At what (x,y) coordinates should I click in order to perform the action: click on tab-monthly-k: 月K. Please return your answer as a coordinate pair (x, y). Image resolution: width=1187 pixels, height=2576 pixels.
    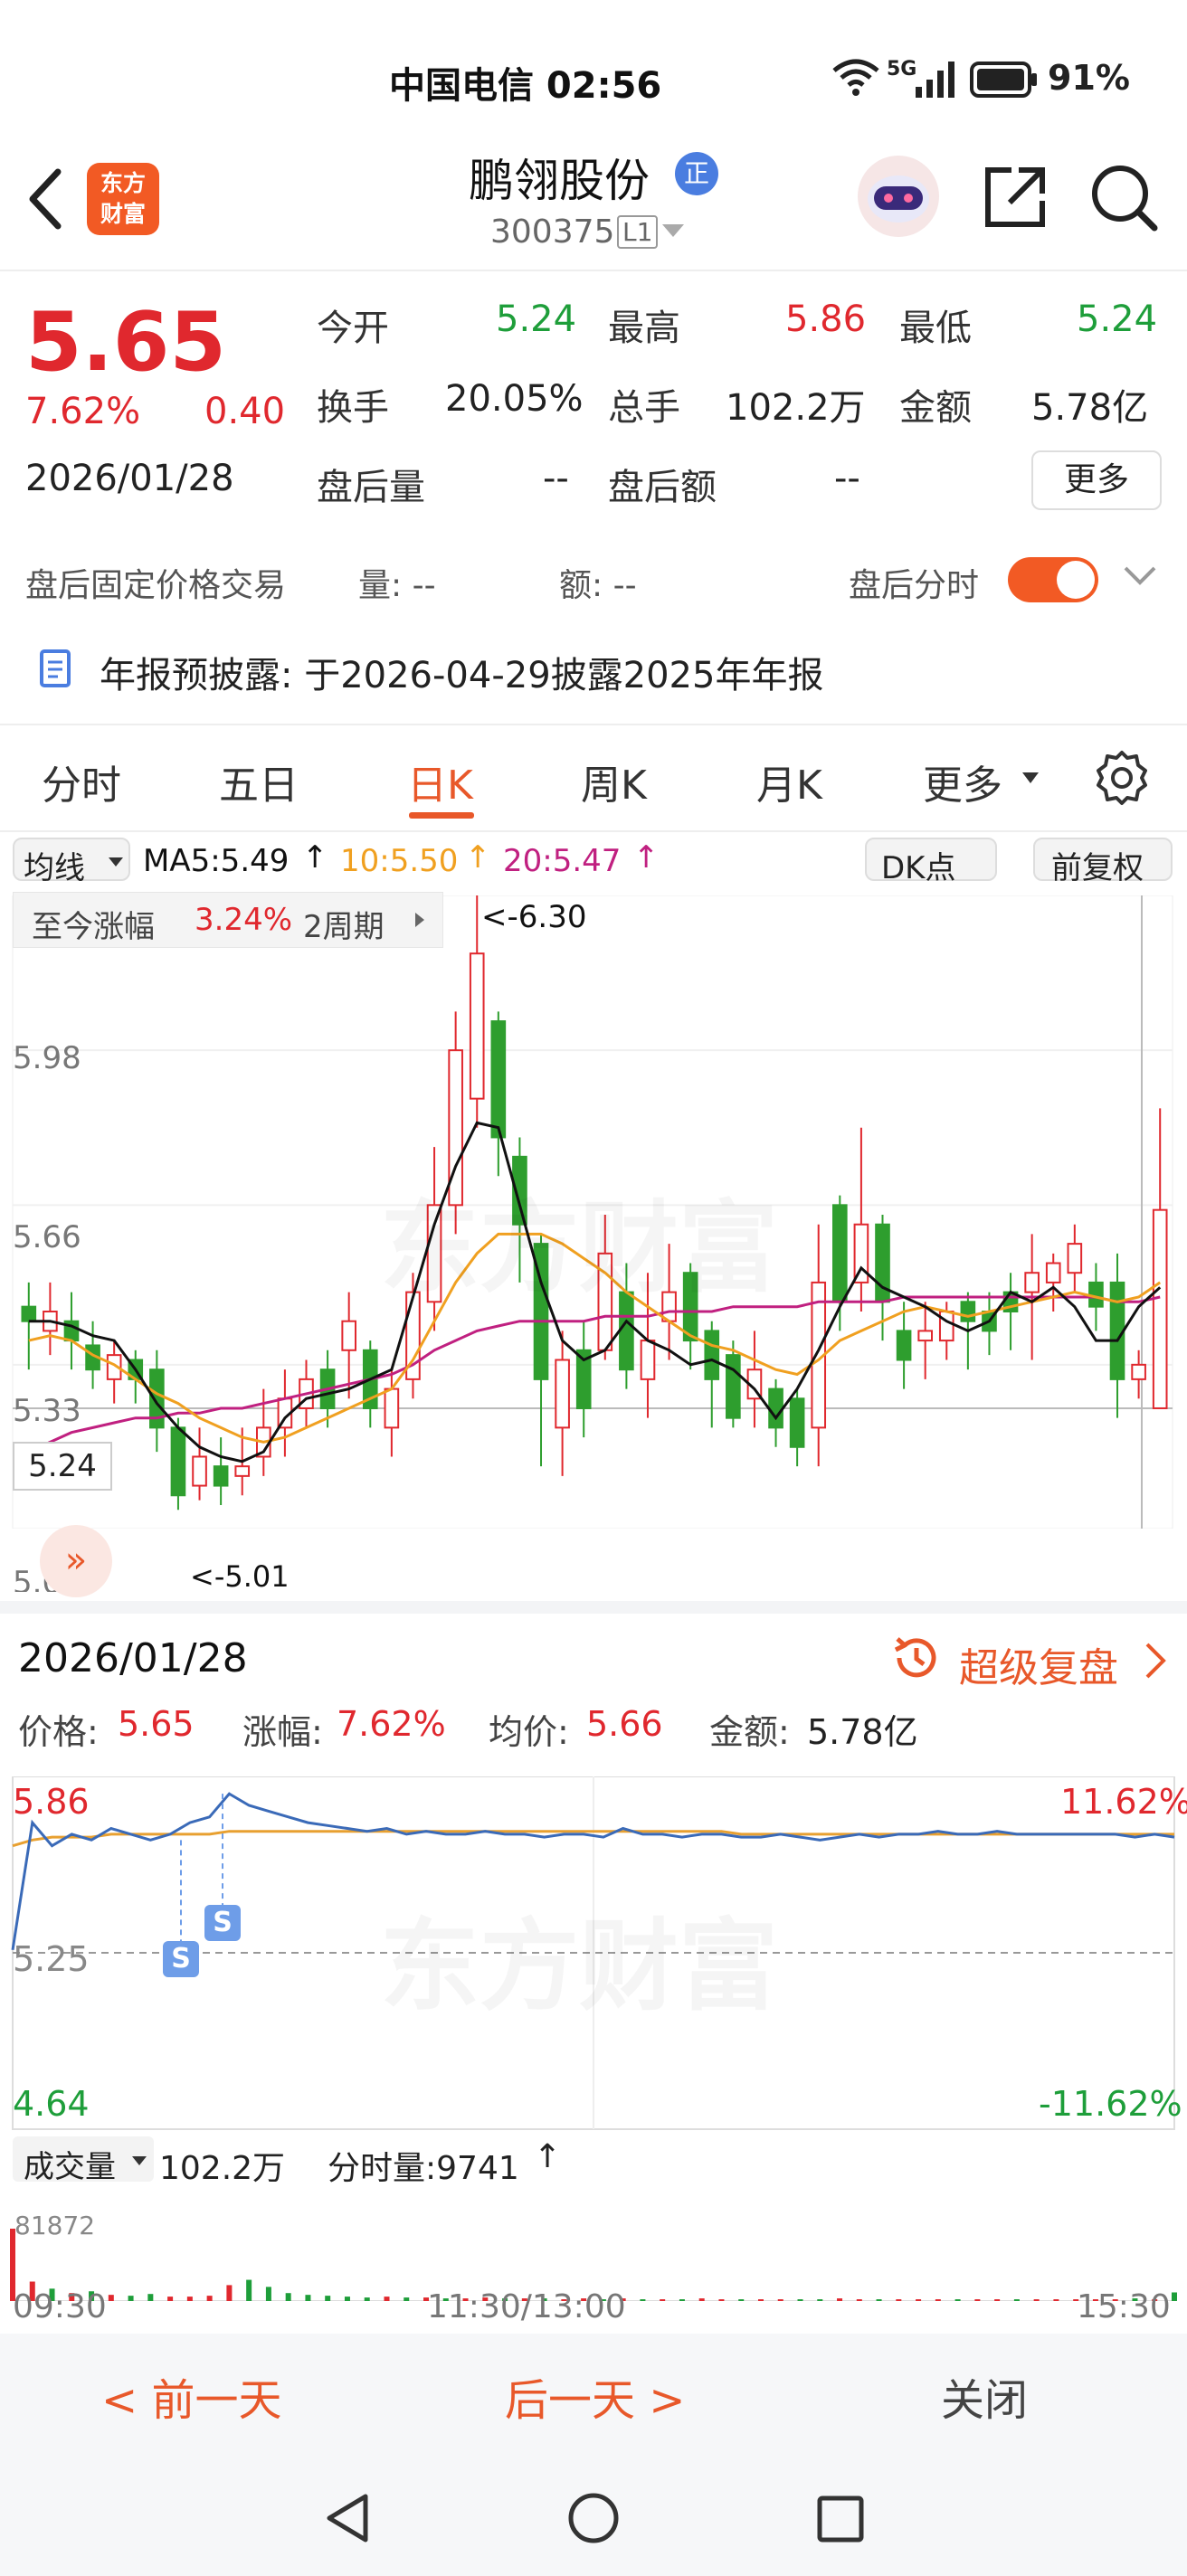
    Looking at the image, I should click on (789, 782).